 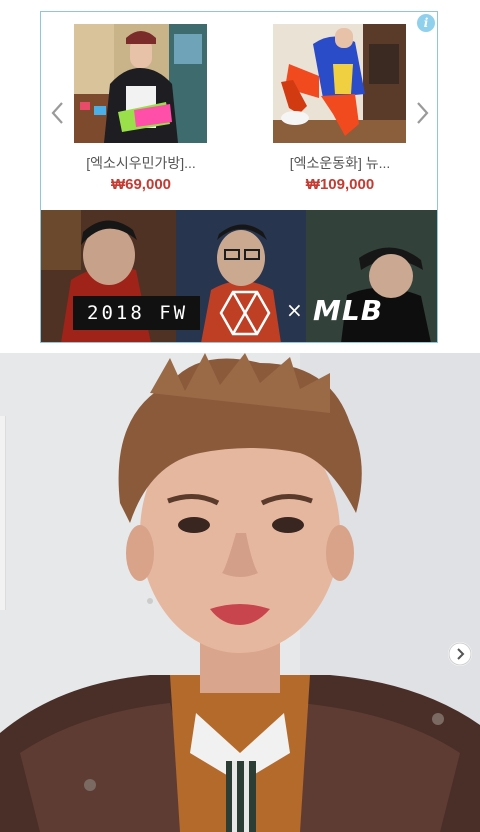 What do you see at coordinates (140, 83) in the screenshot?
I see `product-image-bag` at bounding box center [140, 83].